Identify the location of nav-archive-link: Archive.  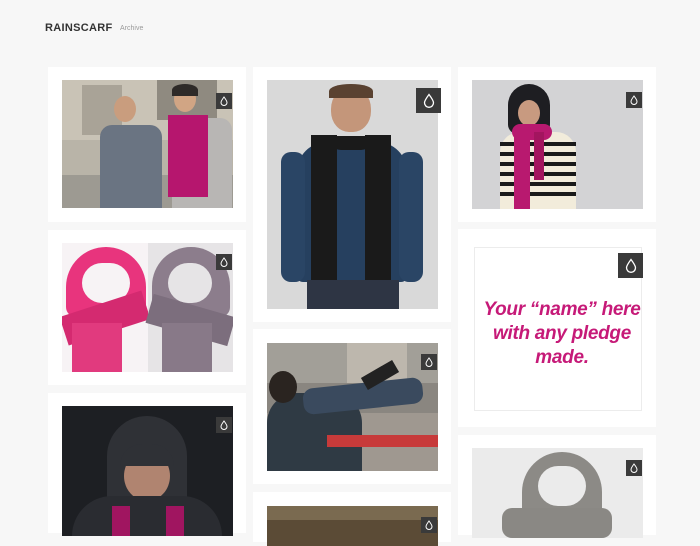
(131, 28).